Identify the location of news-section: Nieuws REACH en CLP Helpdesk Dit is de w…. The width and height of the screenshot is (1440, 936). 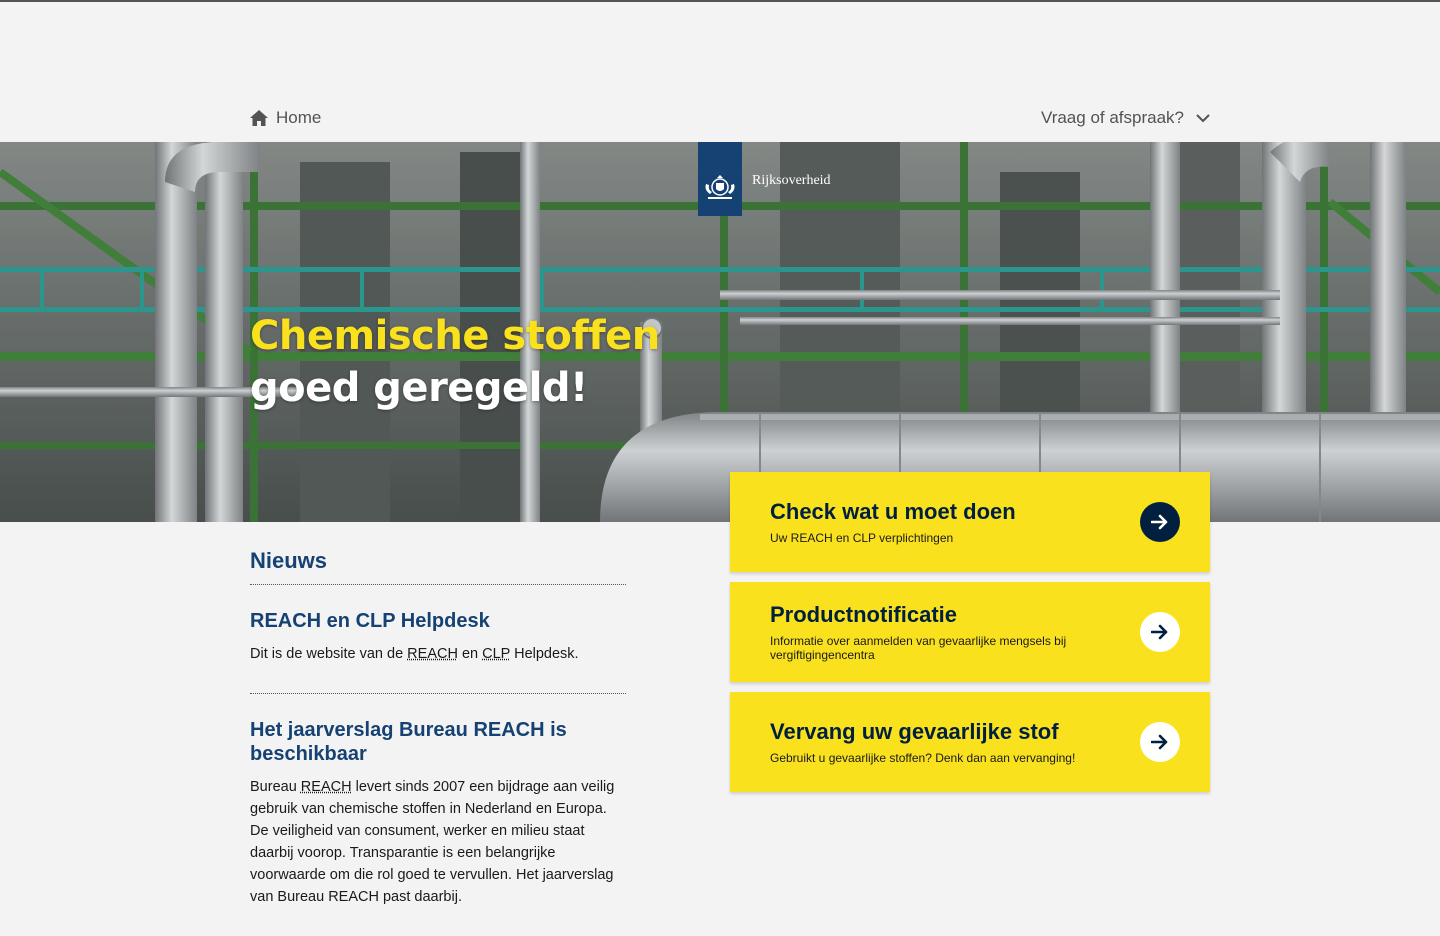
(438, 742).